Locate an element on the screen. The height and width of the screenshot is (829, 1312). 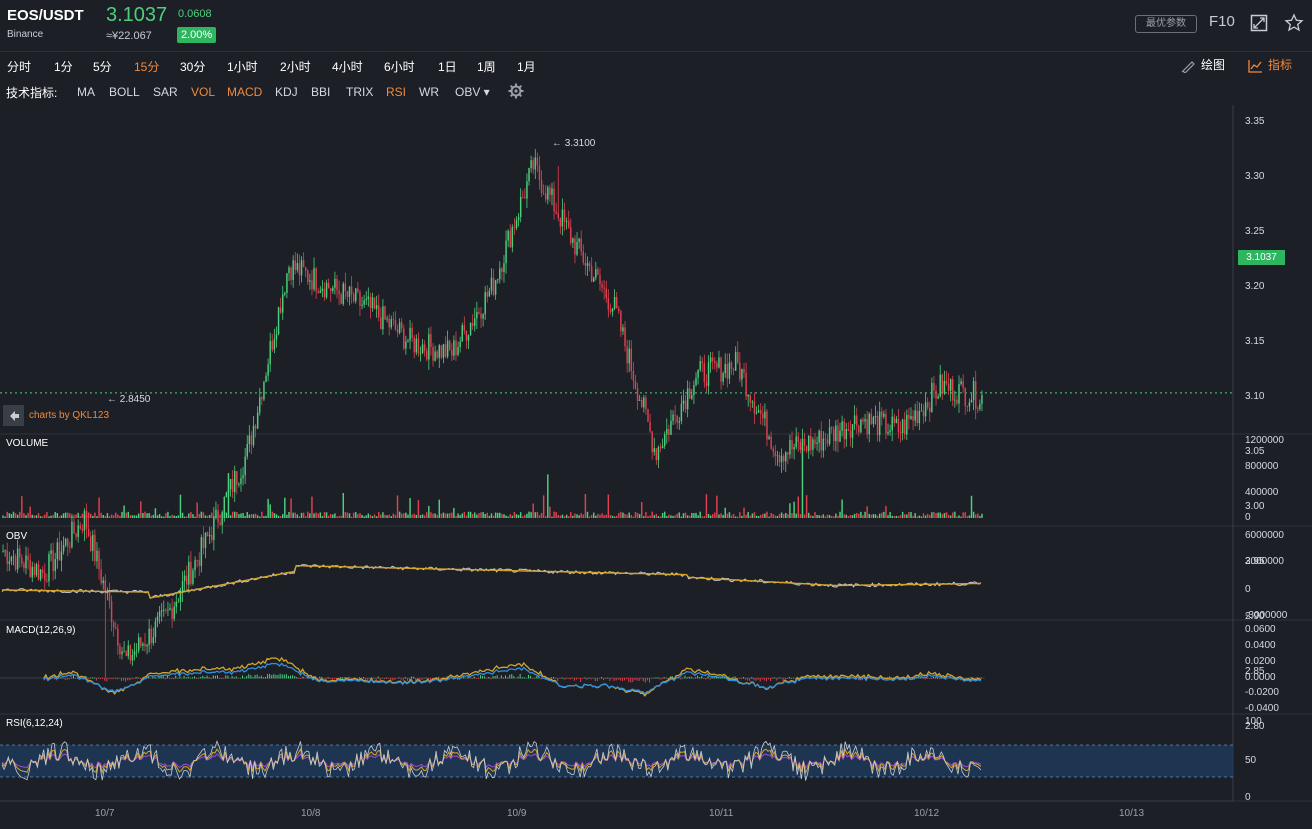
ind-boll: BOLL is located at coordinates (124, 92).